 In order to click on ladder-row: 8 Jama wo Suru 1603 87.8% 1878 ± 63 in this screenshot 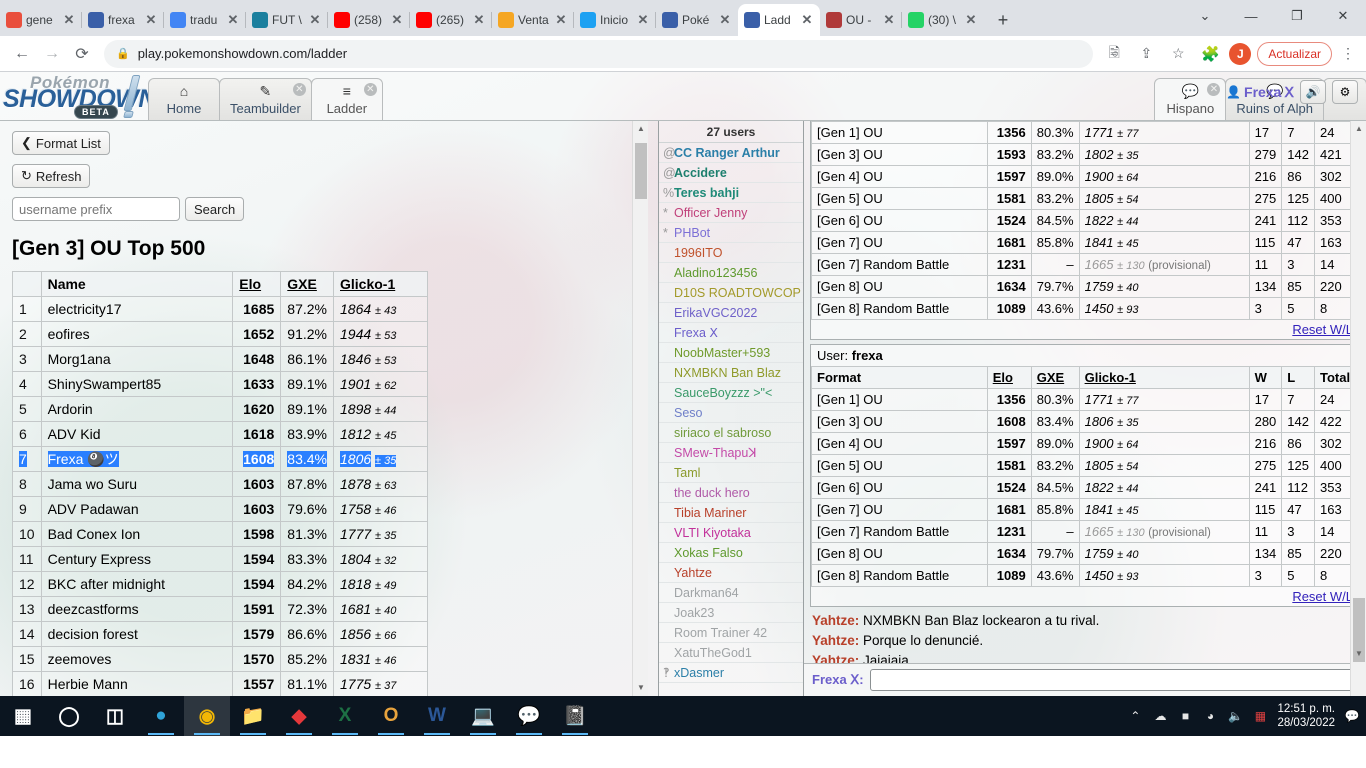, I will do `click(220, 484)`.